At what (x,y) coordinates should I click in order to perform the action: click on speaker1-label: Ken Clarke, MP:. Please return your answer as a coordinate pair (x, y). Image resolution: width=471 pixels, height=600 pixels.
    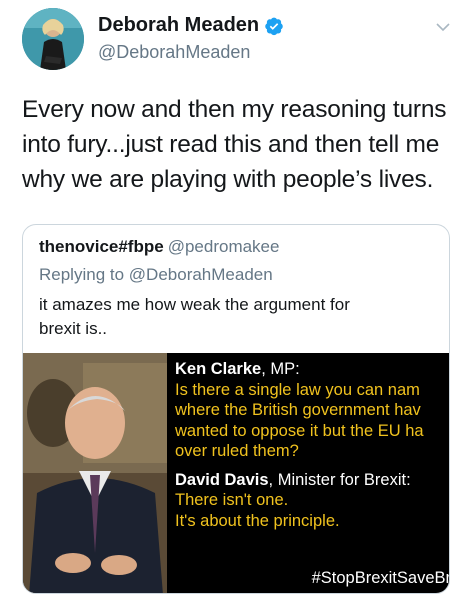
    Looking at the image, I should click on (312, 369).